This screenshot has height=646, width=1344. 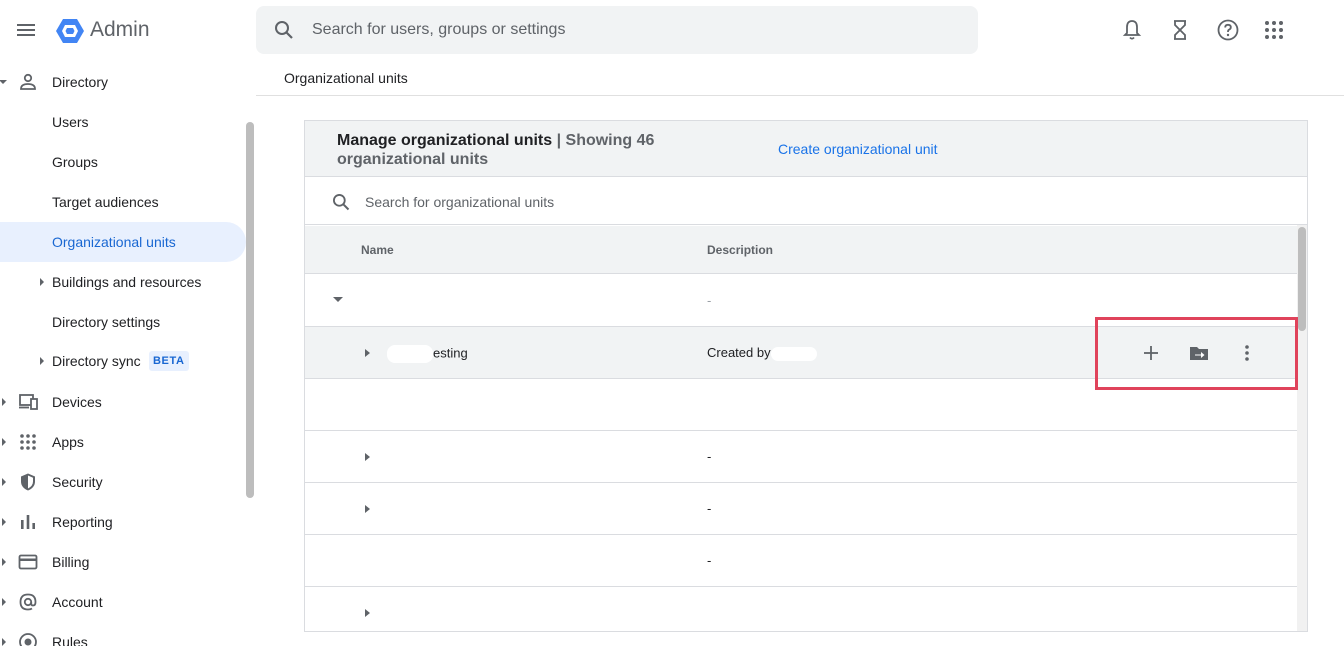 I want to click on move-folder-icon, so click(x=1199, y=353).